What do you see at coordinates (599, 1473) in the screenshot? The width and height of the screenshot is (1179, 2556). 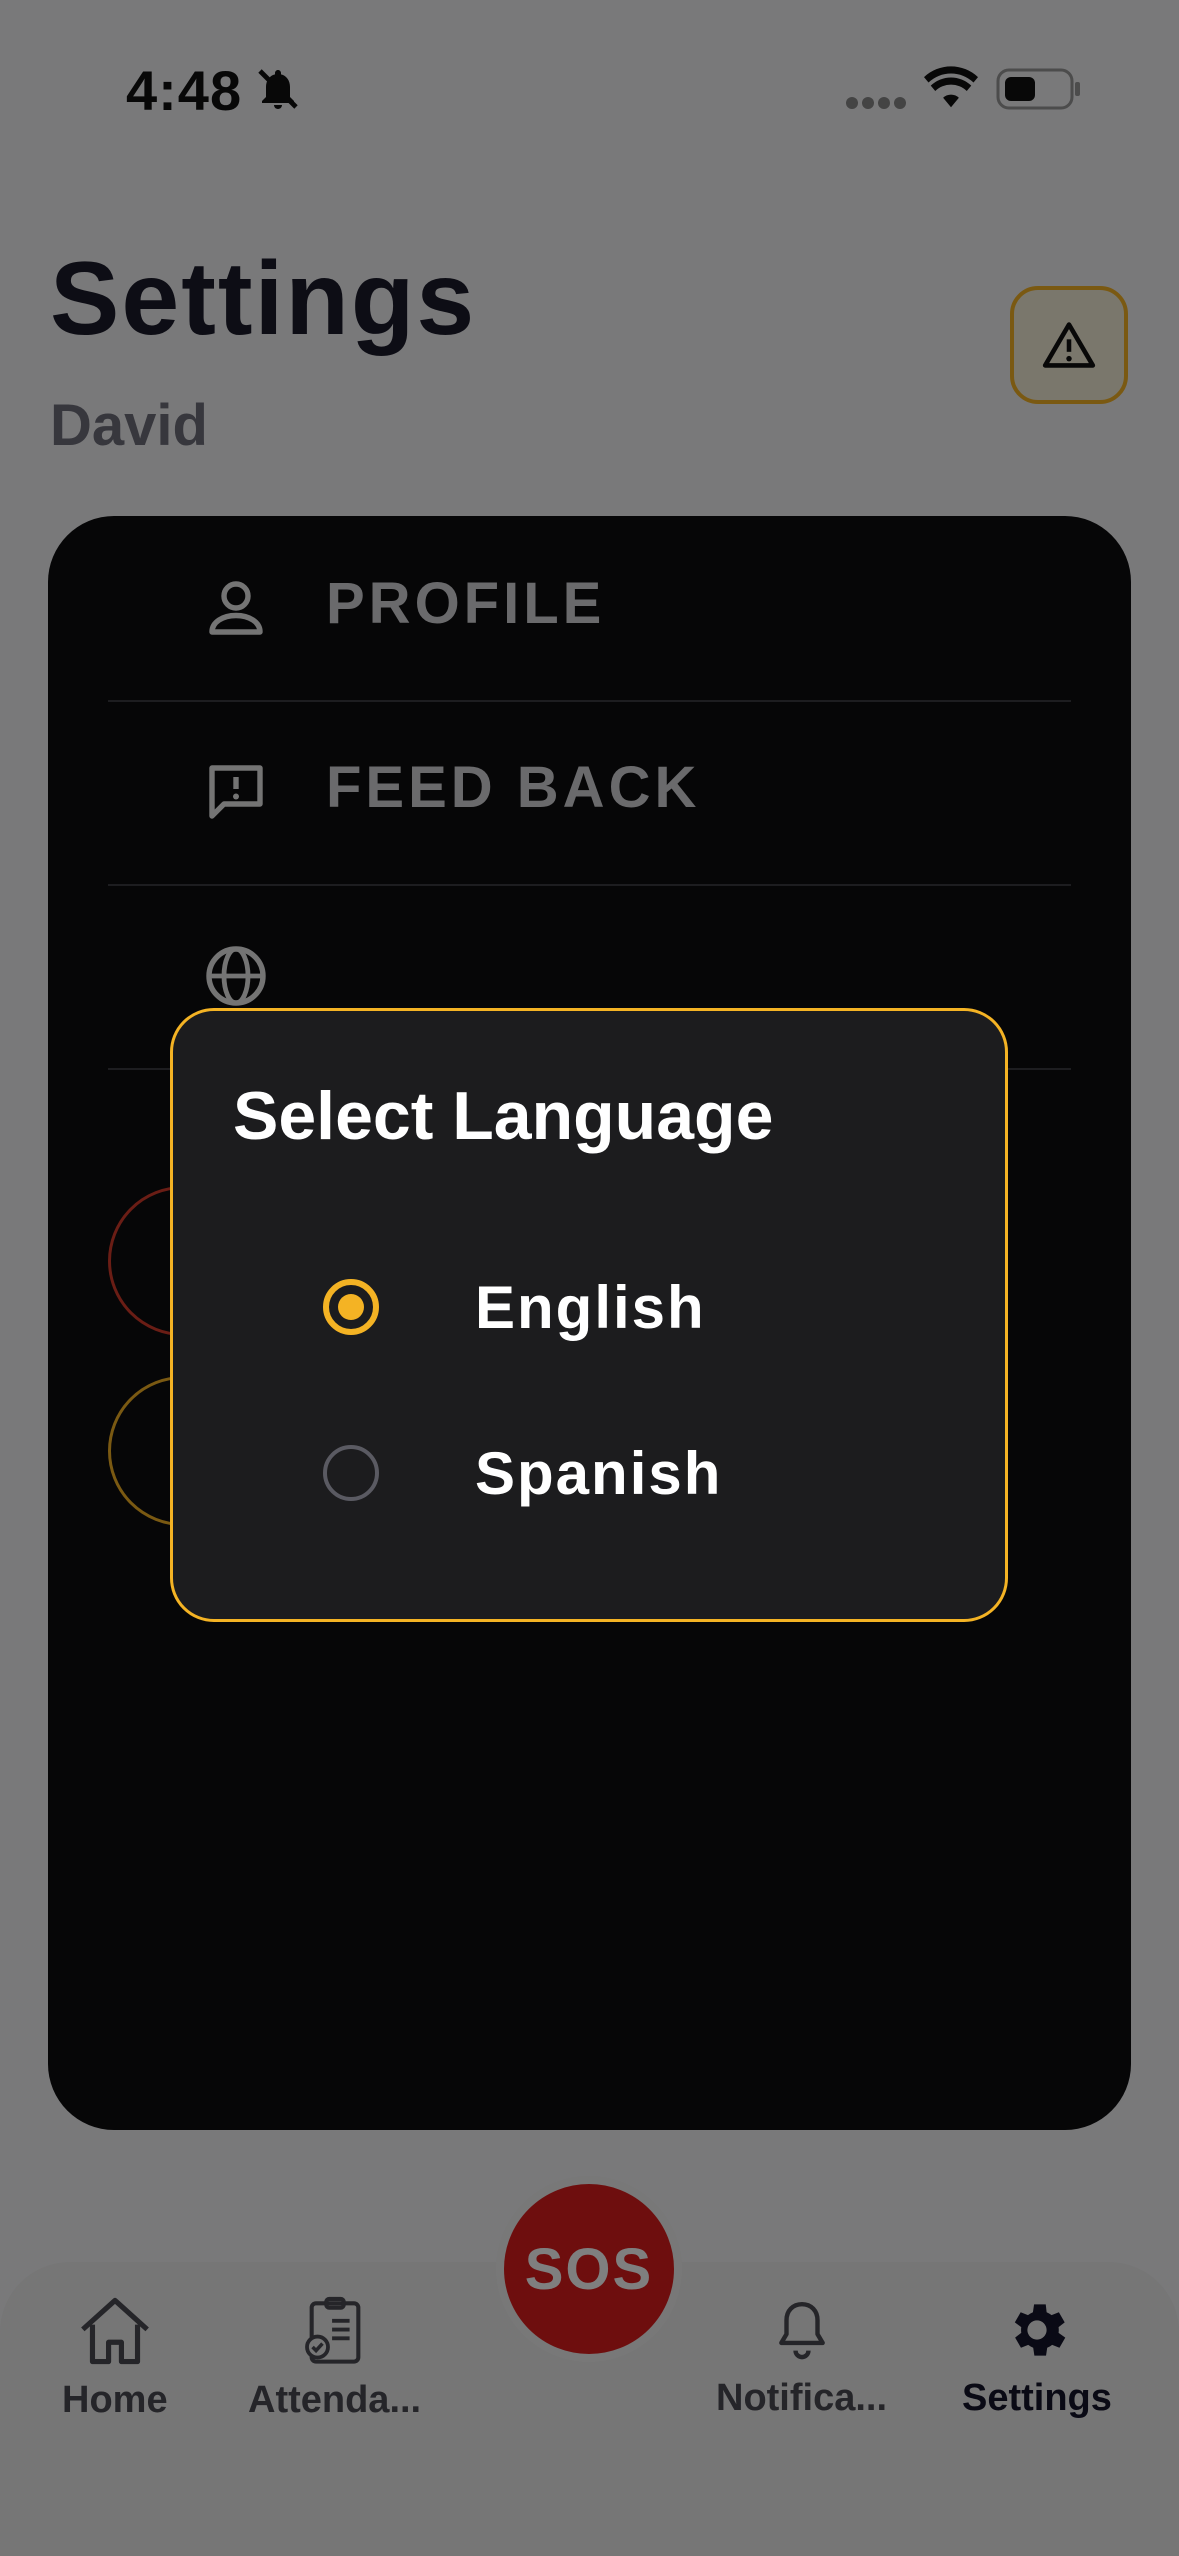 I see `option-label: Spanish` at bounding box center [599, 1473].